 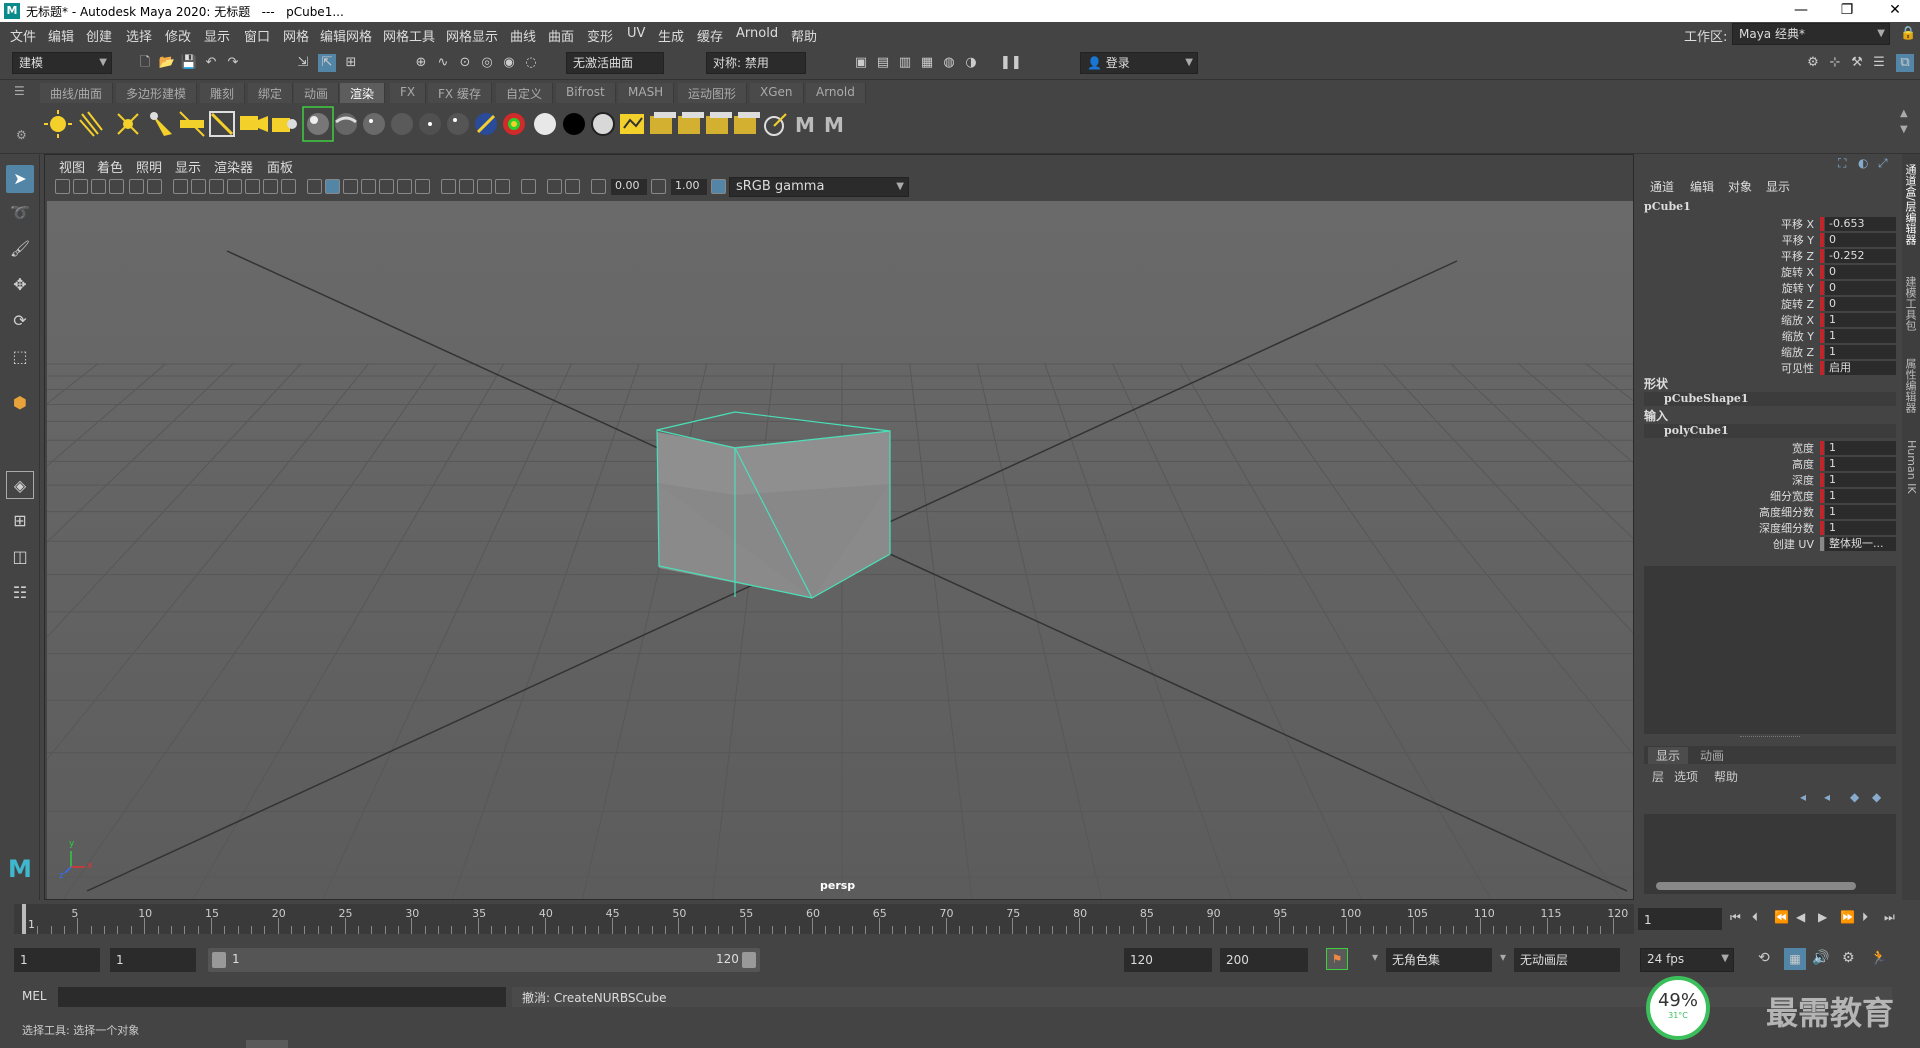 I want to click on screen-space-ao-icon, so click(x=422, y=186).